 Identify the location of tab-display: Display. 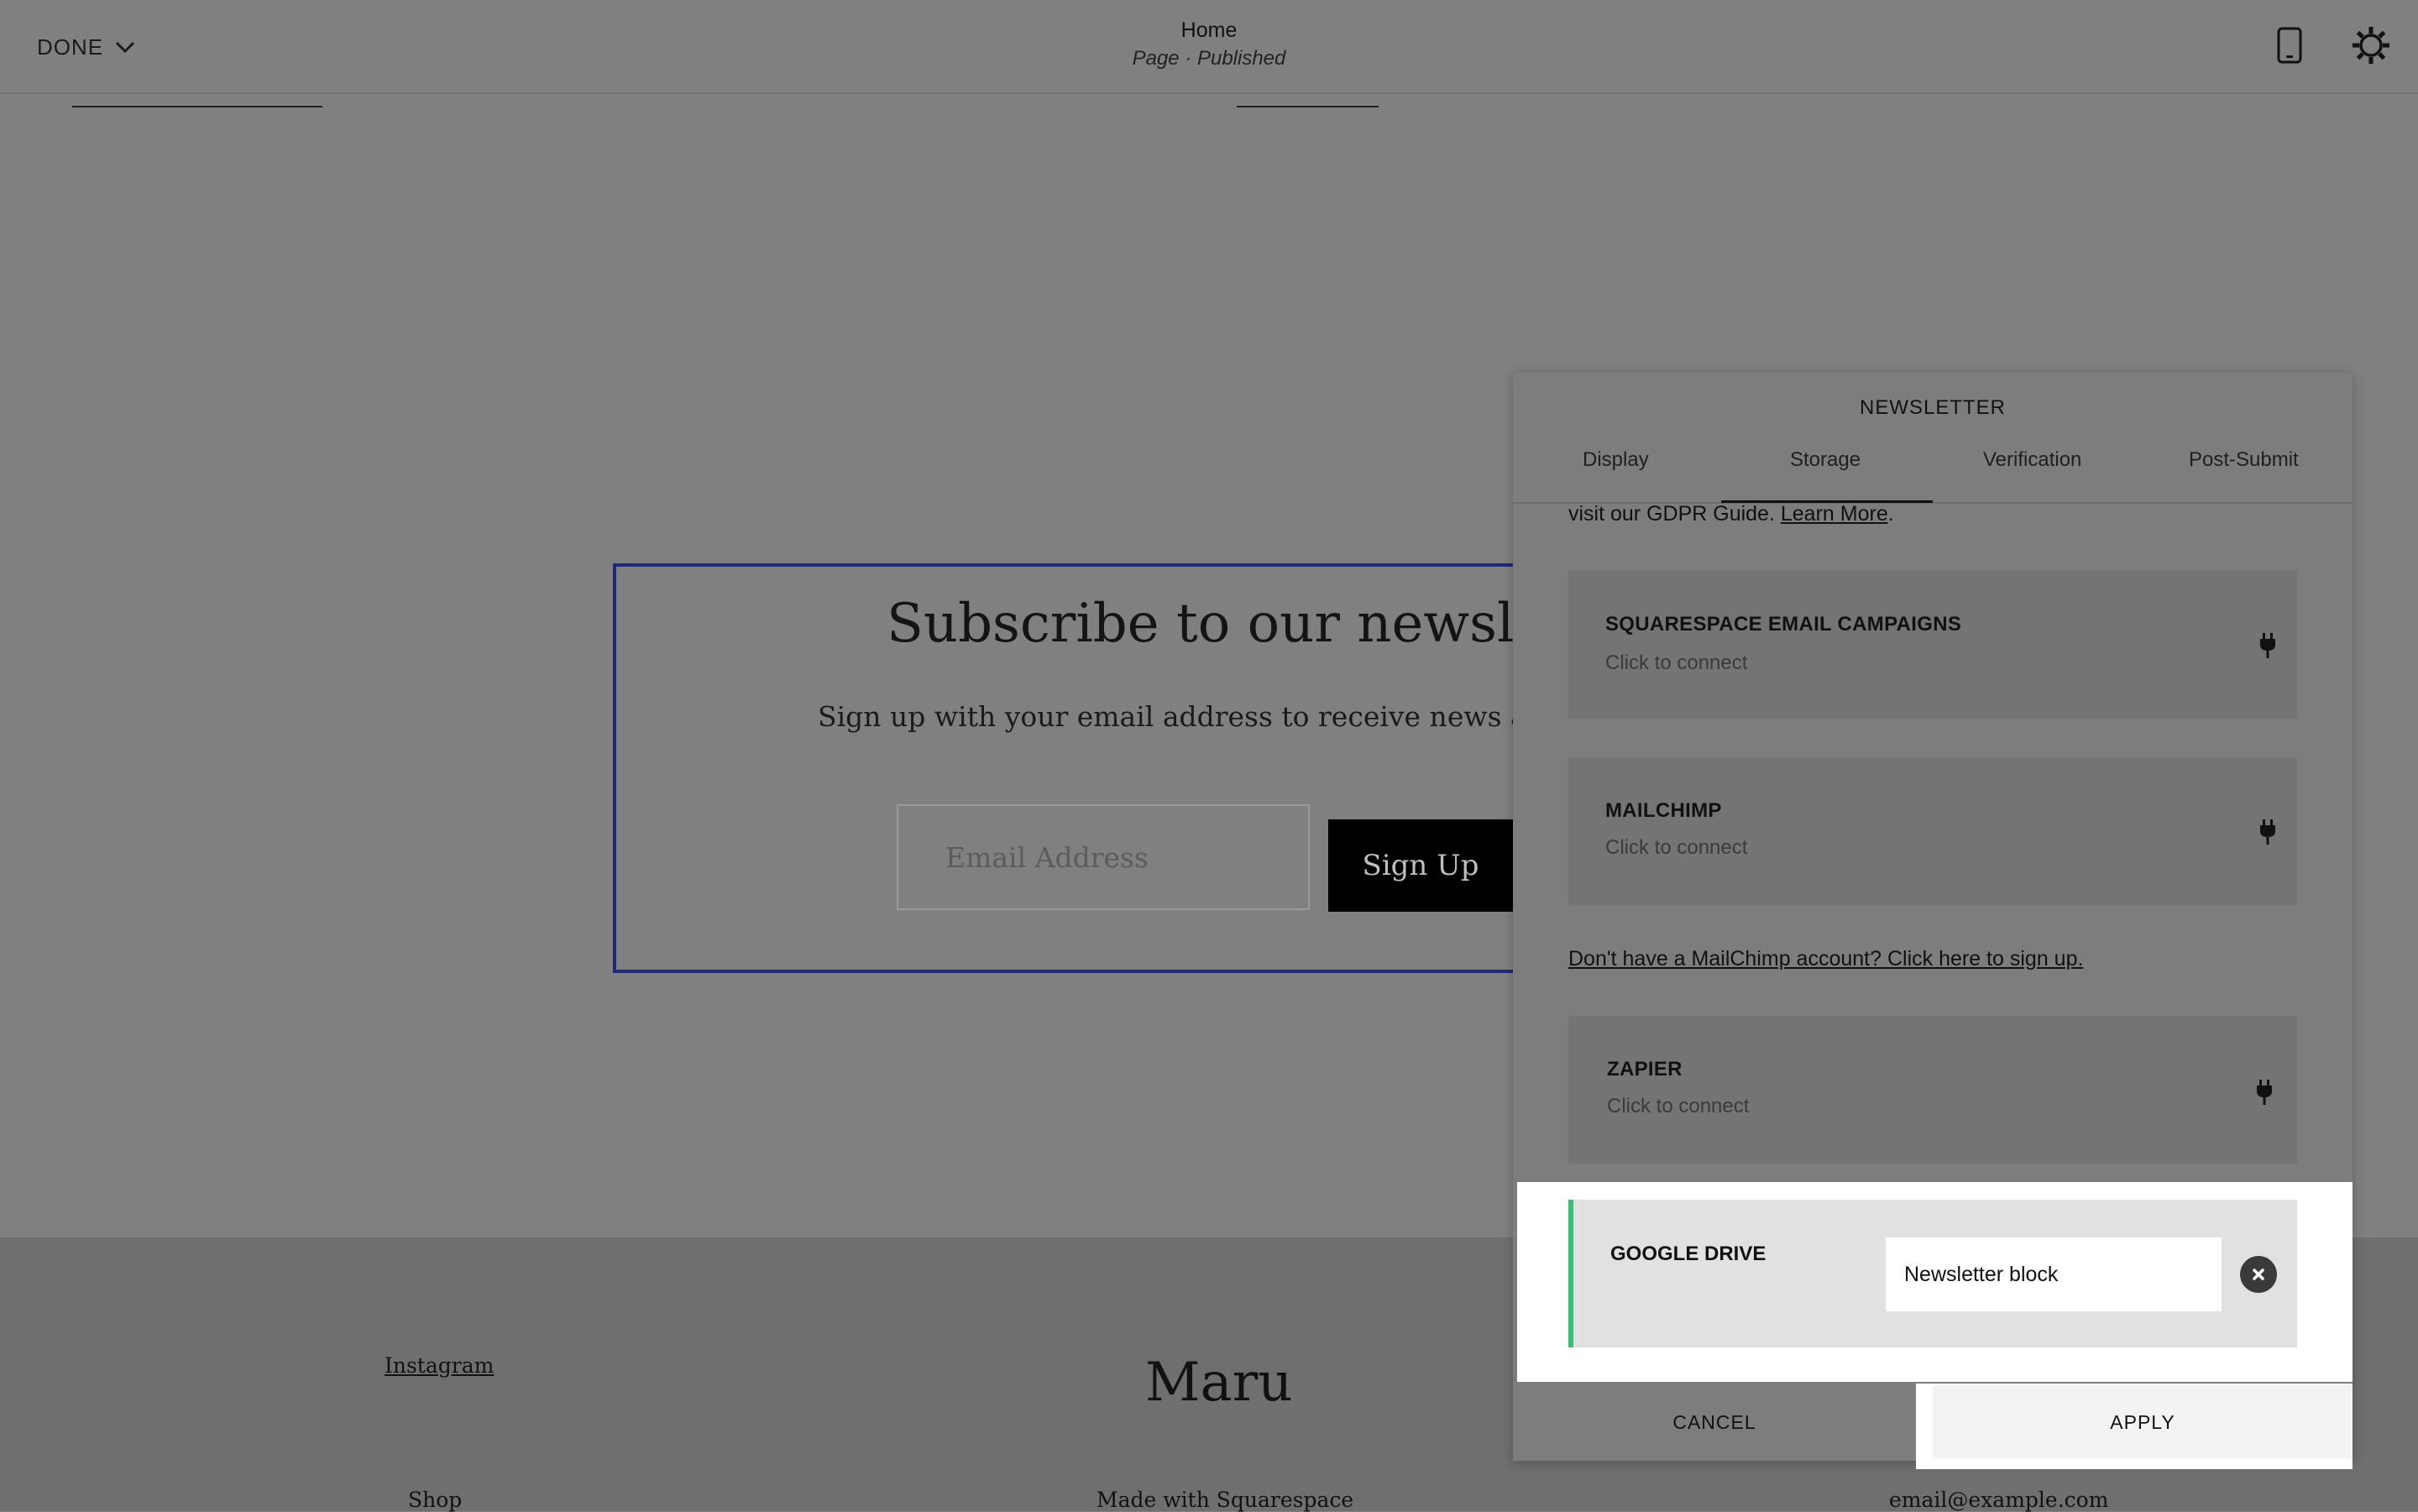
(1616, 460).